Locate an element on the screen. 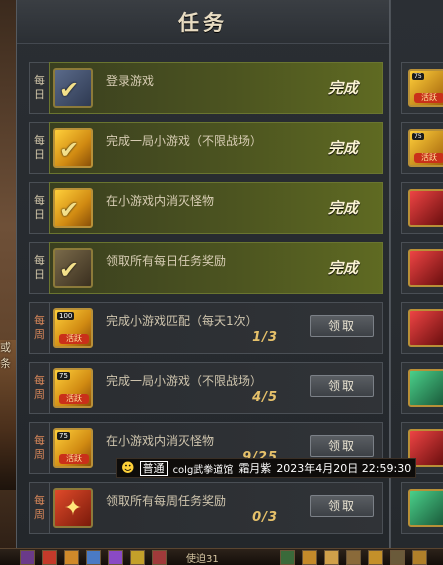  quest-row-weekly-rewards: 每 周 ✦ 领取所有每周任务奖励 0/3 领取 is located at coordinates (206, 508).